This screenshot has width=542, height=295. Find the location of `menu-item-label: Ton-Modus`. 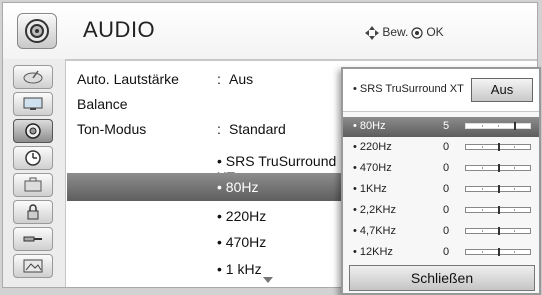

menu-item-label: Ton-Modus is located at coordinates (112, 129).